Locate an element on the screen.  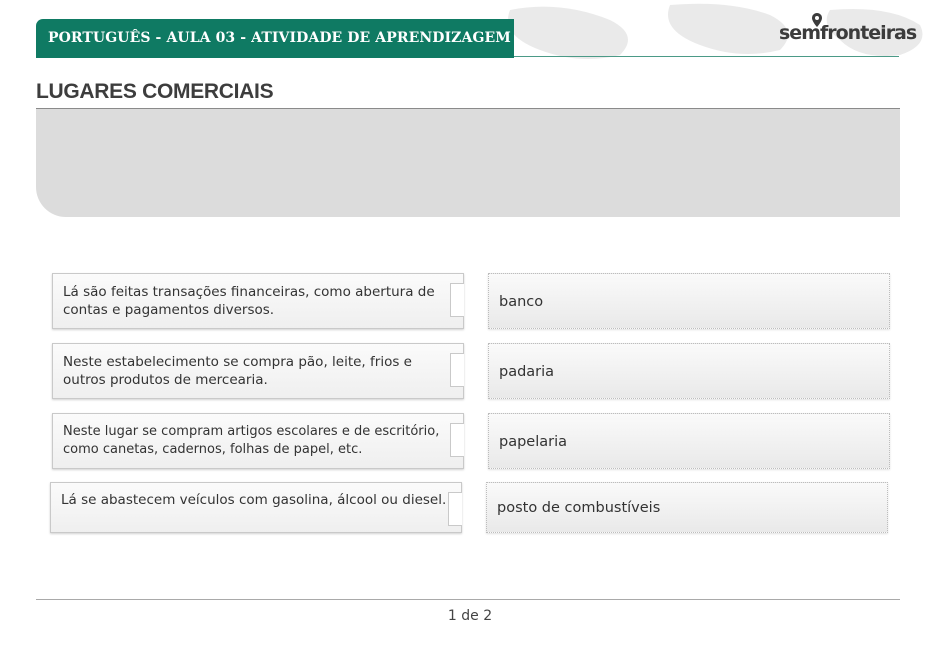
section-title: LUGARES COMERCIAIS is located at coordinates (155, 91).